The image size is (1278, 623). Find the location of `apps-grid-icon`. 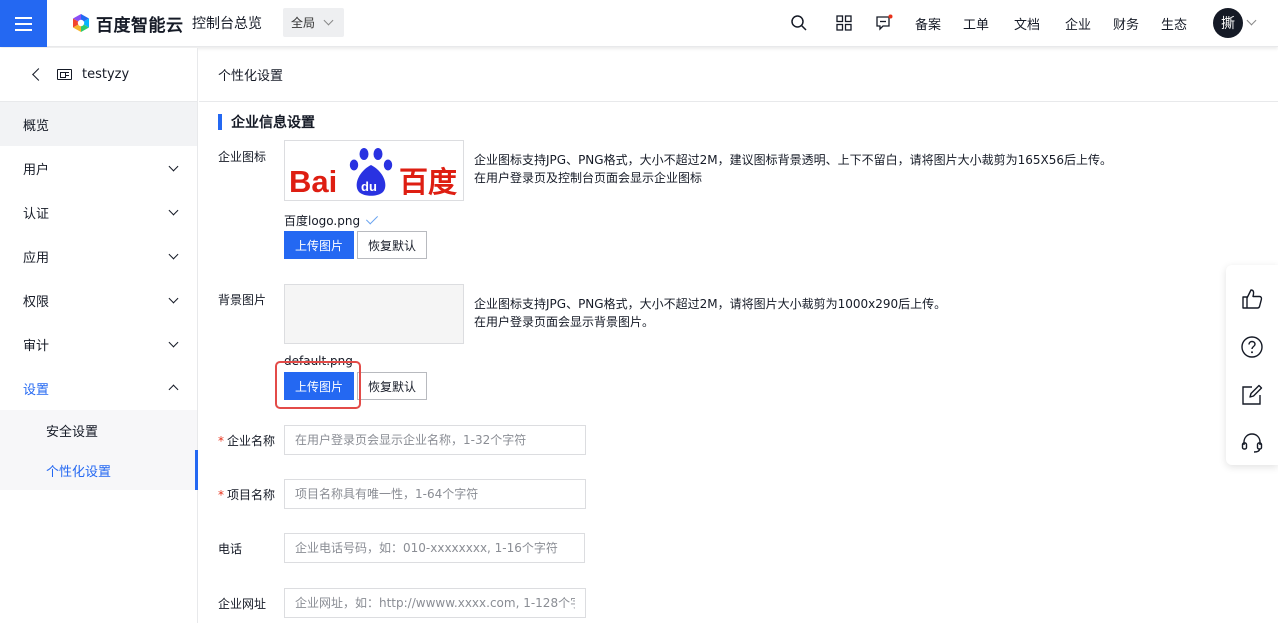

apps-grid-icon is located at coordinates (844, 23).